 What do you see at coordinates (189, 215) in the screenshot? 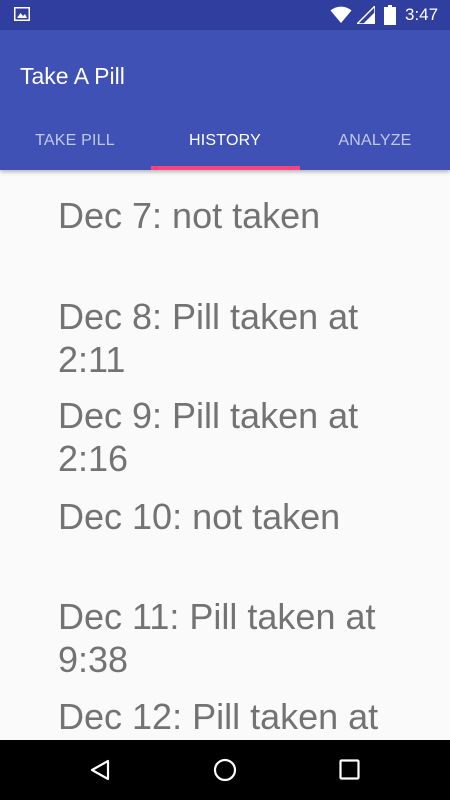
I see `history-item: Dec 7: not taken` at bounding box center [189, 215].